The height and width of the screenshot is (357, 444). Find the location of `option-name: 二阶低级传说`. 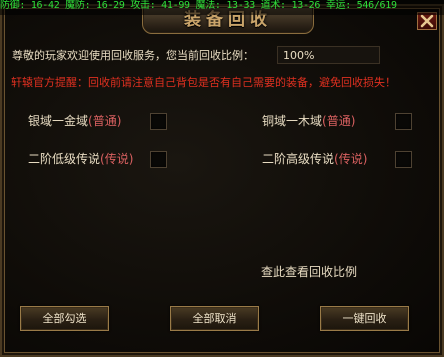

option-name: 二阶低级传说 is located at coordinates (64, 159).